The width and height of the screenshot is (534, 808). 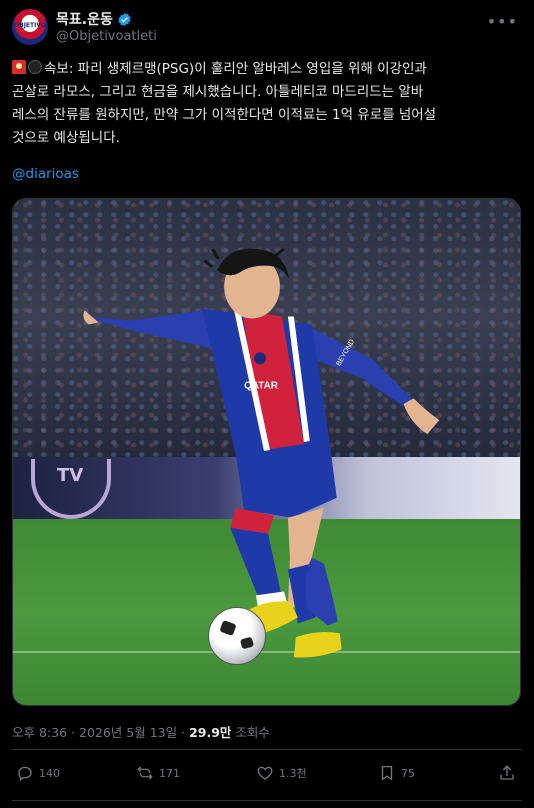 What do you see at coordinates (38, 773) in the screenshot?
I see `reply-button: 140` at bounding box center [38, 773].